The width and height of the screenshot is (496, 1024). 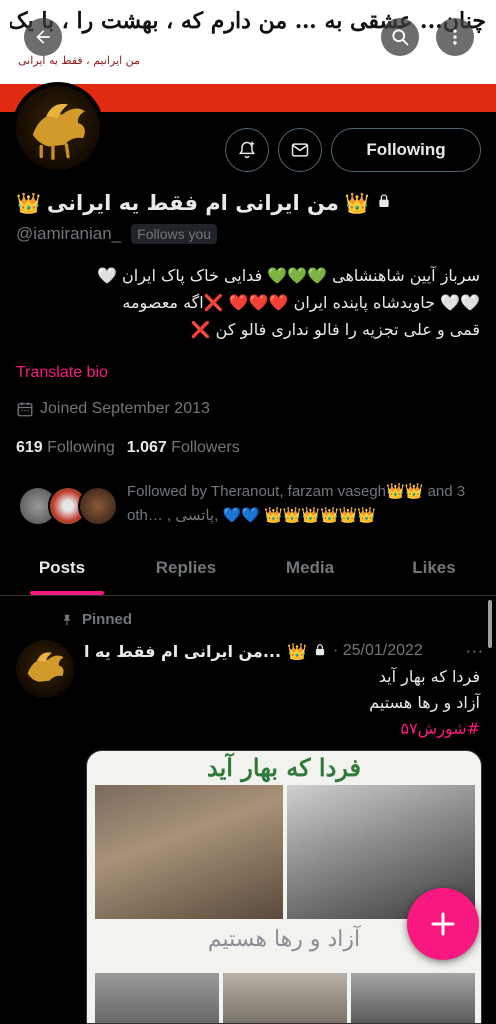 I want to click on tweet-date: · 25/01/2022, so click(x=378, y=651).